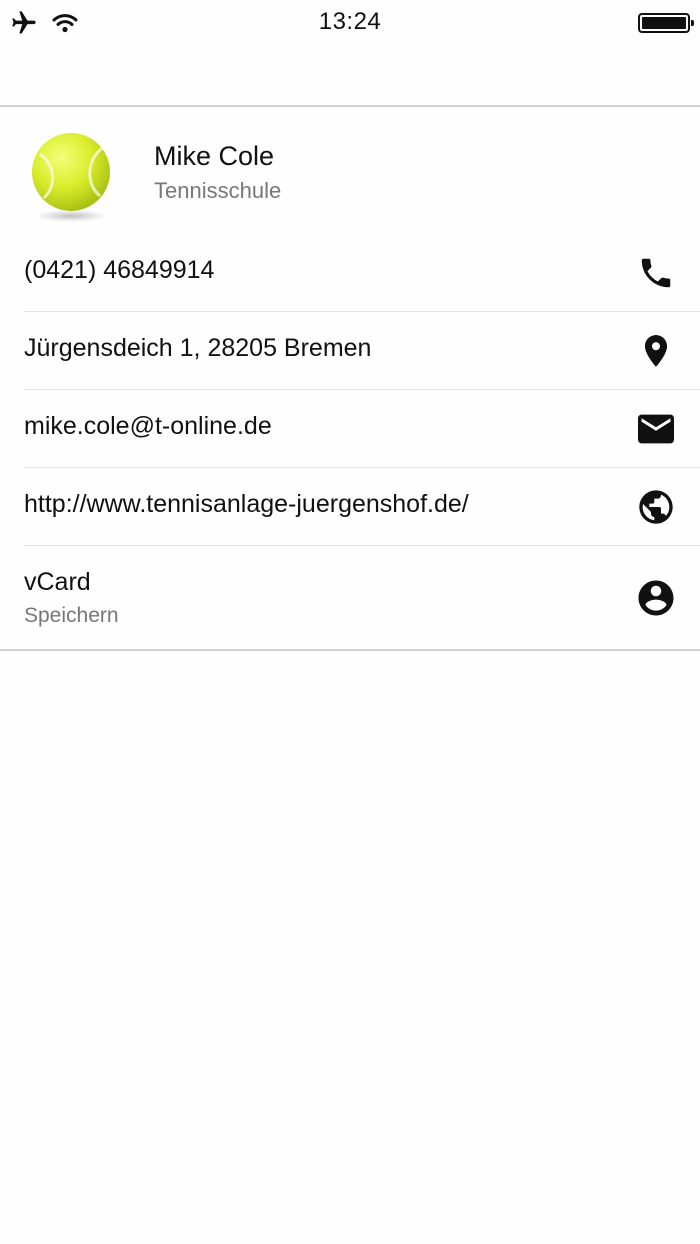 This screenshot has width=700, height=1244. What do you see at coordinates (656, 429) in the screenshot?
I see `mail-icon` at bounding box center [656, 429].